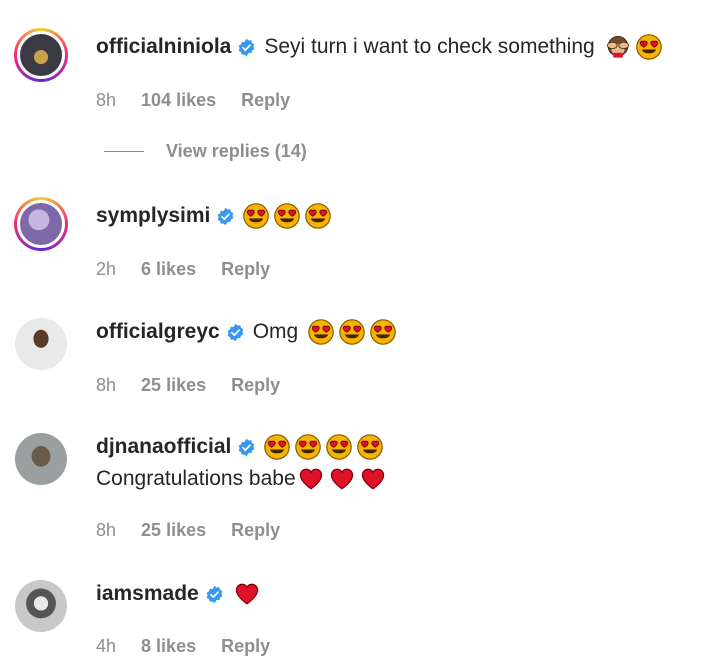 This screenshot has width=720, height=664. Describe the element at coordinates (429, 46) in the screenshot. I see `comment-text: Seyi turn i want to check something` at that location.